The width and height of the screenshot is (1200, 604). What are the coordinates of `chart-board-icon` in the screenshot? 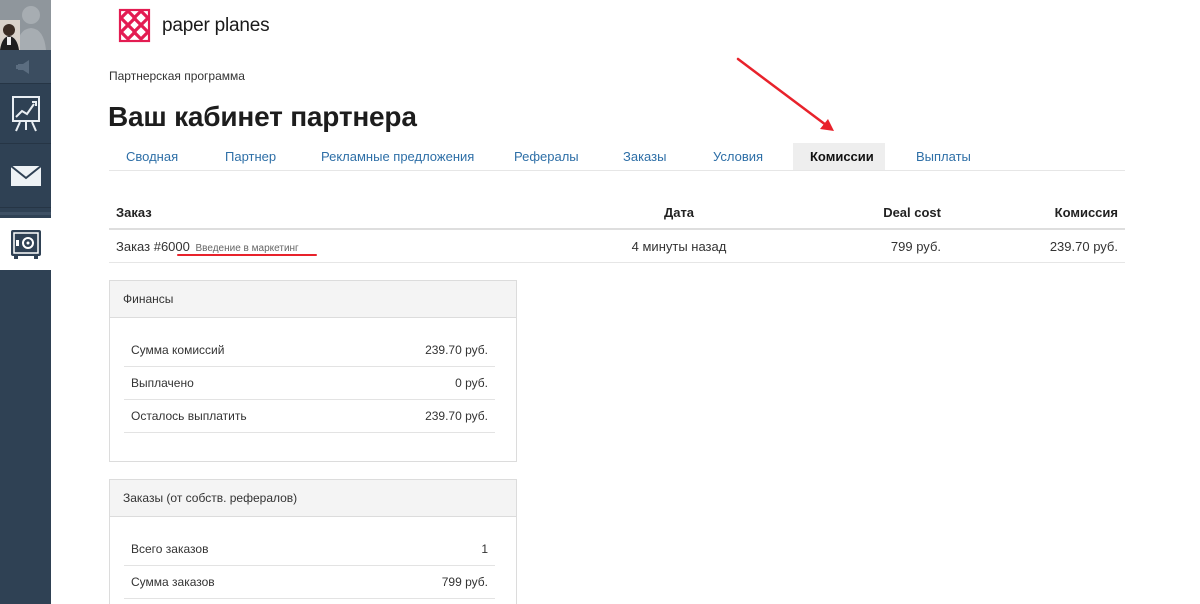 It's located at (25, 114).